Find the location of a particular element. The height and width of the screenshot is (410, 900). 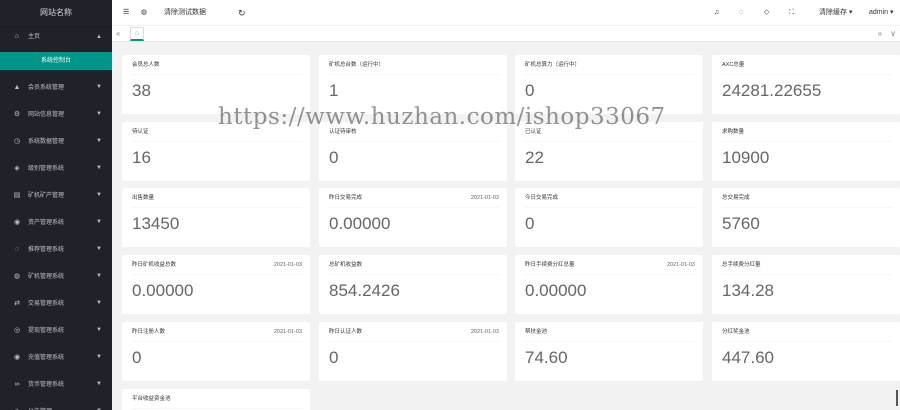

sidebar-item-label: 充值管理系统 is located at coordinates (46, 358).